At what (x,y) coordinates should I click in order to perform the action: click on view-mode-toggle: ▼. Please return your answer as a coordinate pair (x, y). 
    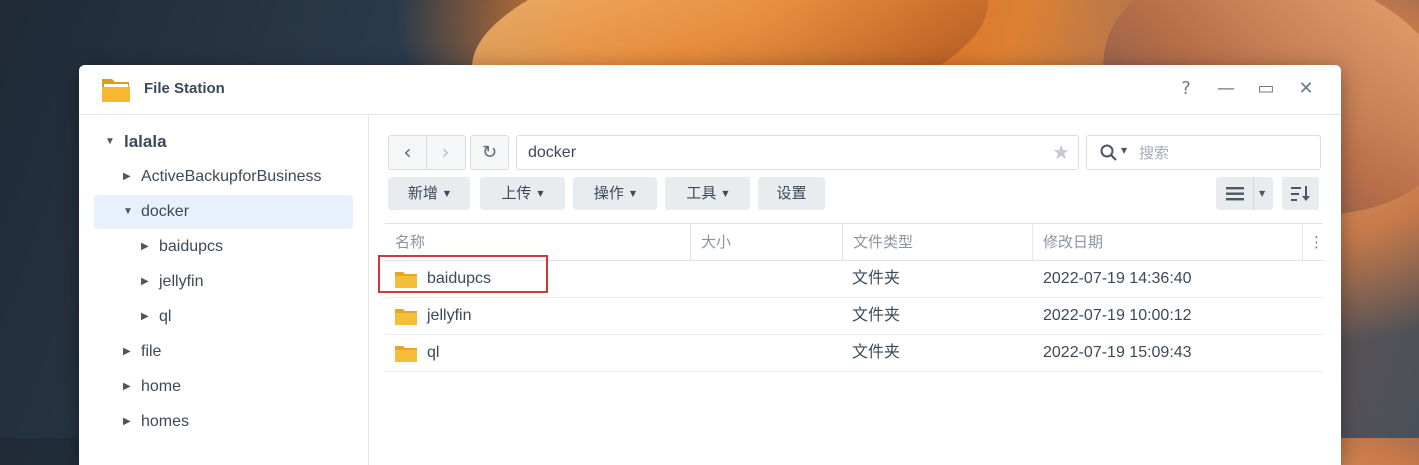
    Looking at the image, I should click on (1244, 193).